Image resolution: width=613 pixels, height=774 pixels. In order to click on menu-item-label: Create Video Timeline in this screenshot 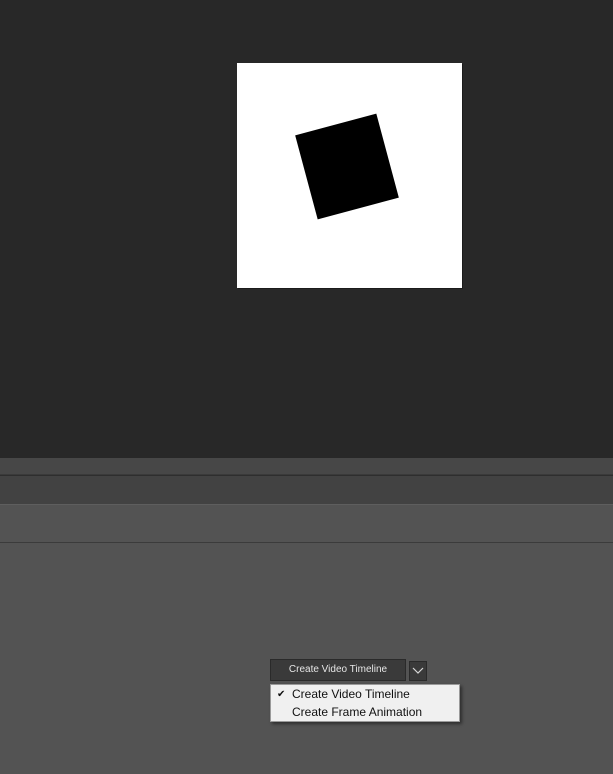, I will do `click(351, 694)`.